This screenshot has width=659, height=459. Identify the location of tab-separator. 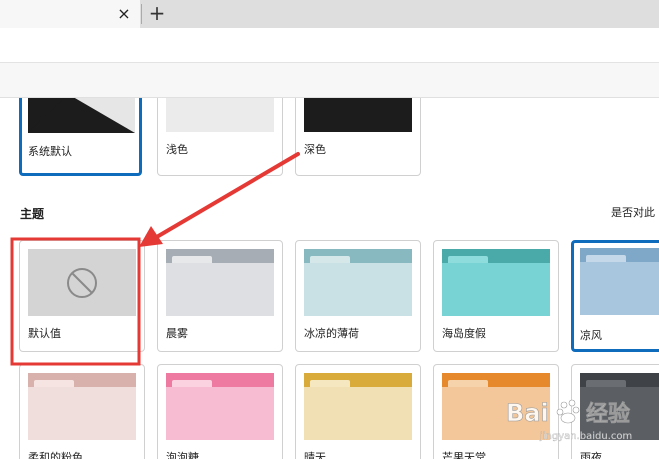
(141, 14).